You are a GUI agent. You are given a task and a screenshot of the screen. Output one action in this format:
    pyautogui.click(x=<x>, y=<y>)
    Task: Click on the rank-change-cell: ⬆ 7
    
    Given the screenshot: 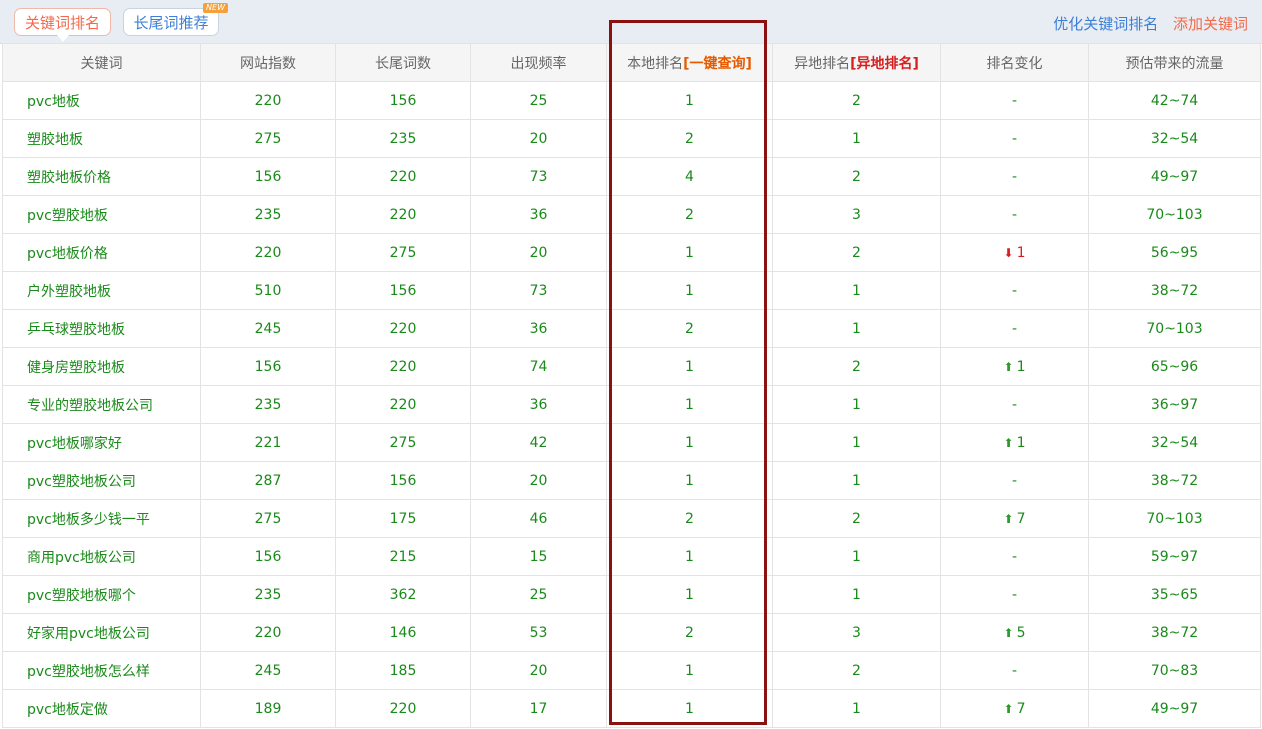 What is the action you would take?
    pyautogui.click(x=1014, y=708)
    